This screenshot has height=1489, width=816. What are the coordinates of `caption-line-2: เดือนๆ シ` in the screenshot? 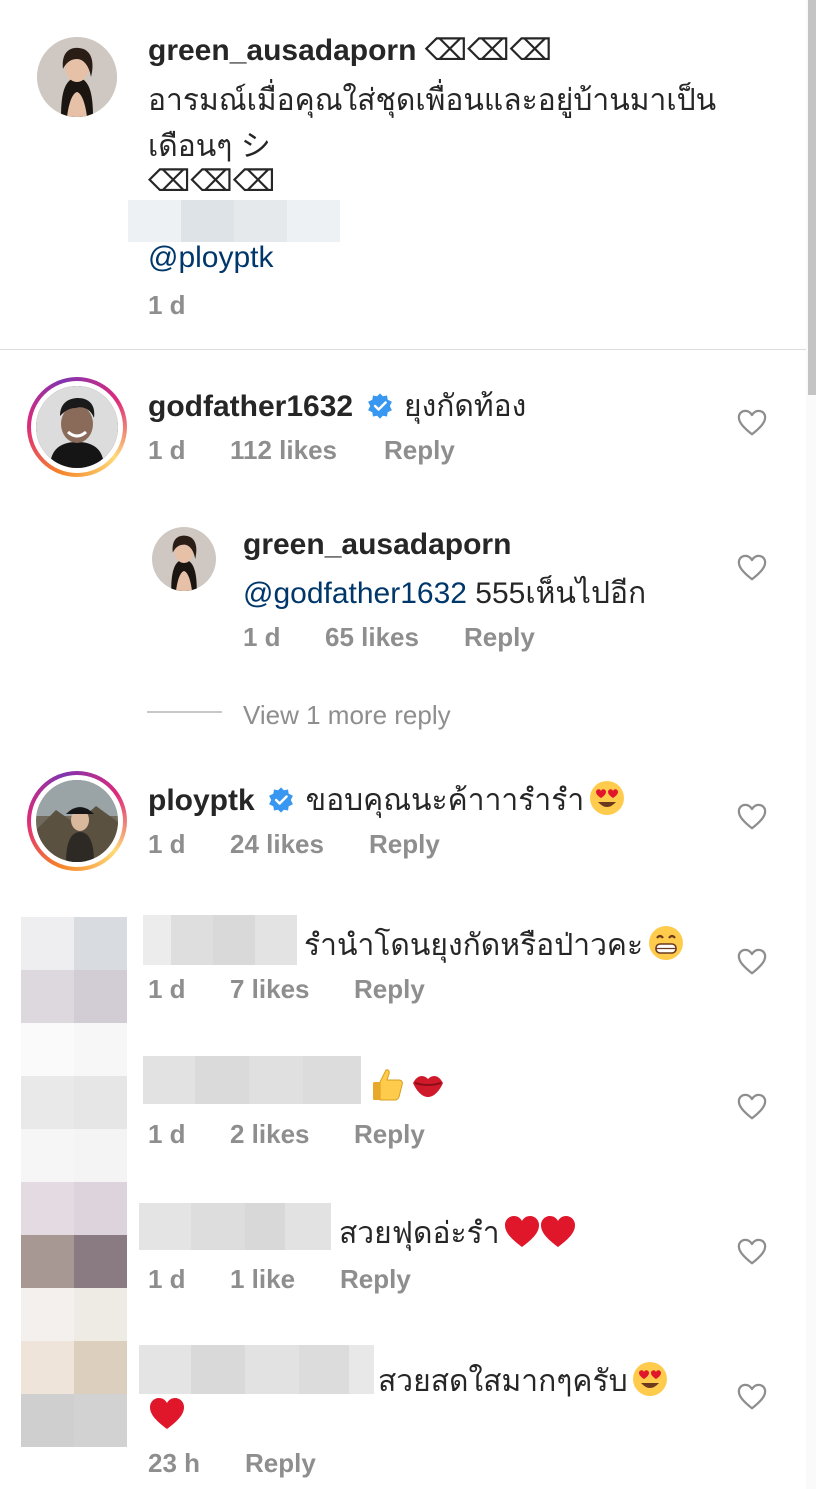 It's located at (209, 146).